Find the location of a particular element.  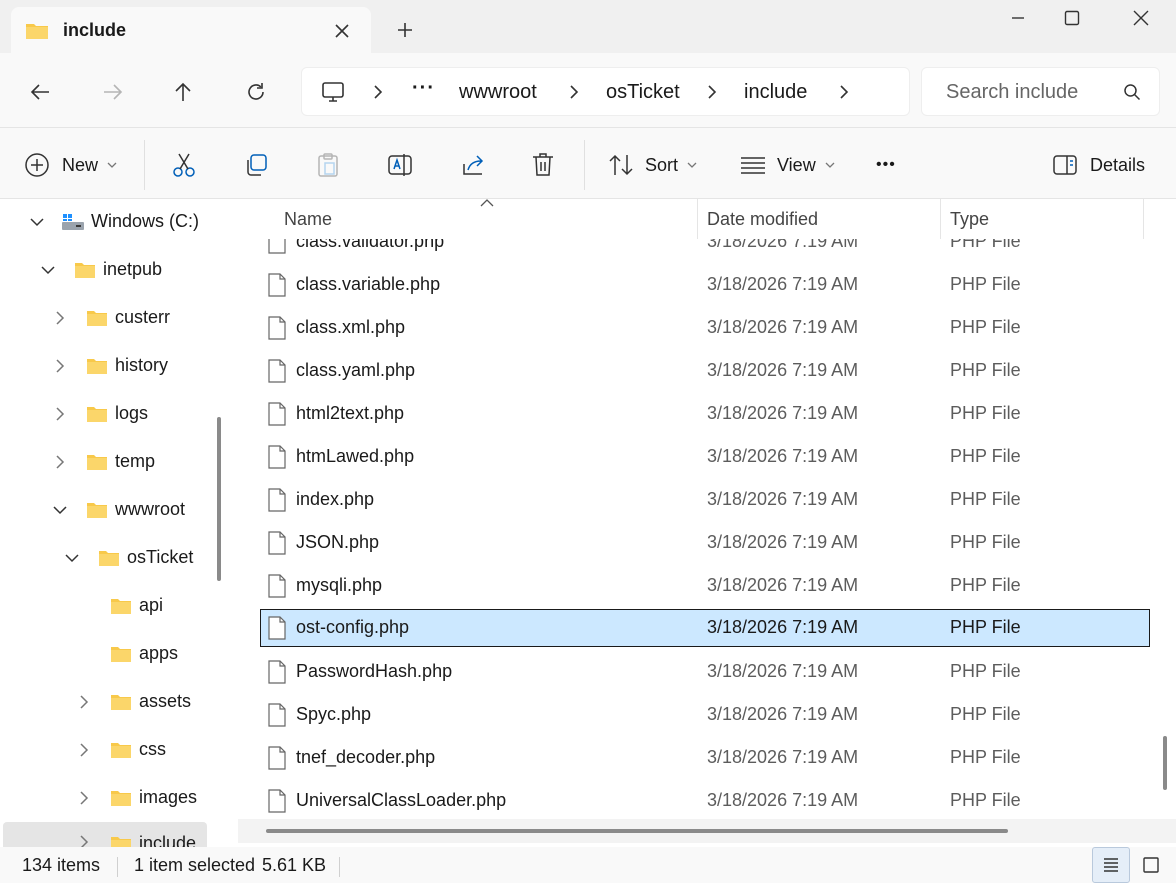

up-button is located at coordinates (183, 92).